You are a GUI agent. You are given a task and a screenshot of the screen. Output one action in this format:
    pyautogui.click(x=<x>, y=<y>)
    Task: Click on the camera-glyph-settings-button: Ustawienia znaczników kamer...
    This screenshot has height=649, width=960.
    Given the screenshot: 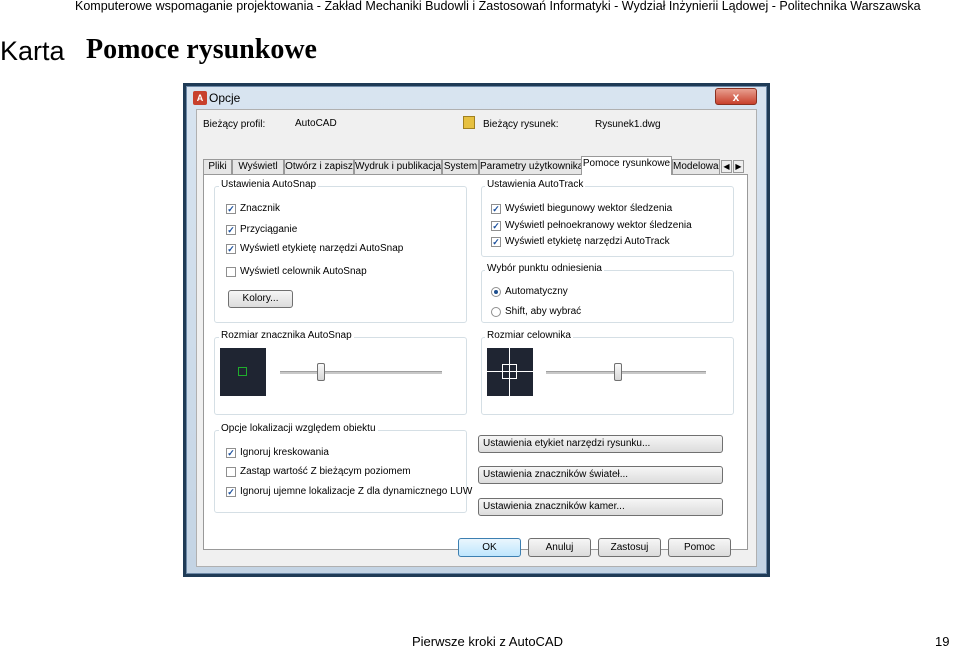 What is the action you would take?
    pyautogui.click(x=600, y=507)
    